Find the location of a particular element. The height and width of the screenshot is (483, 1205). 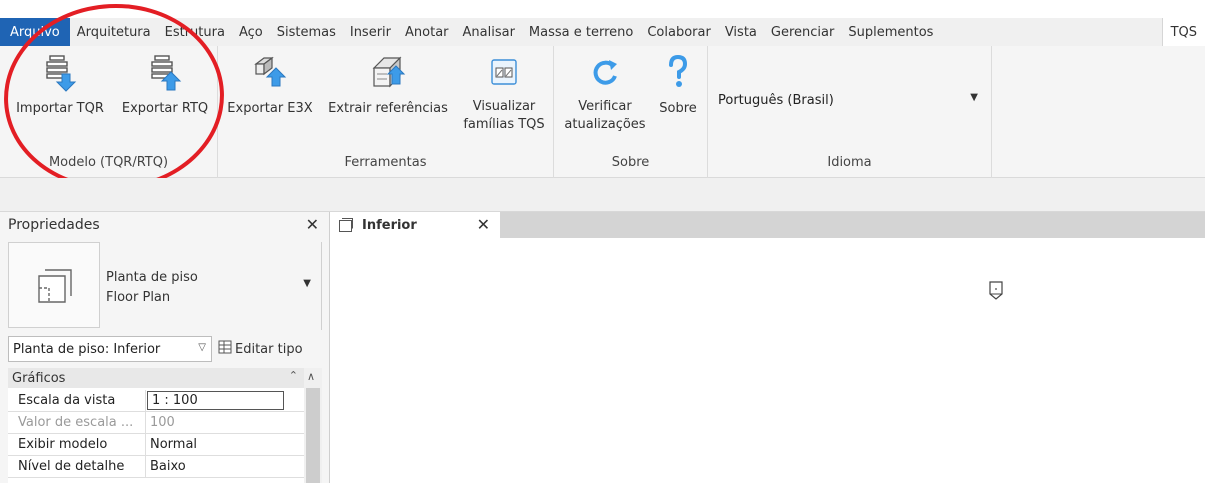

property-name: Exibir modelo is located at coordinates (77, 444).